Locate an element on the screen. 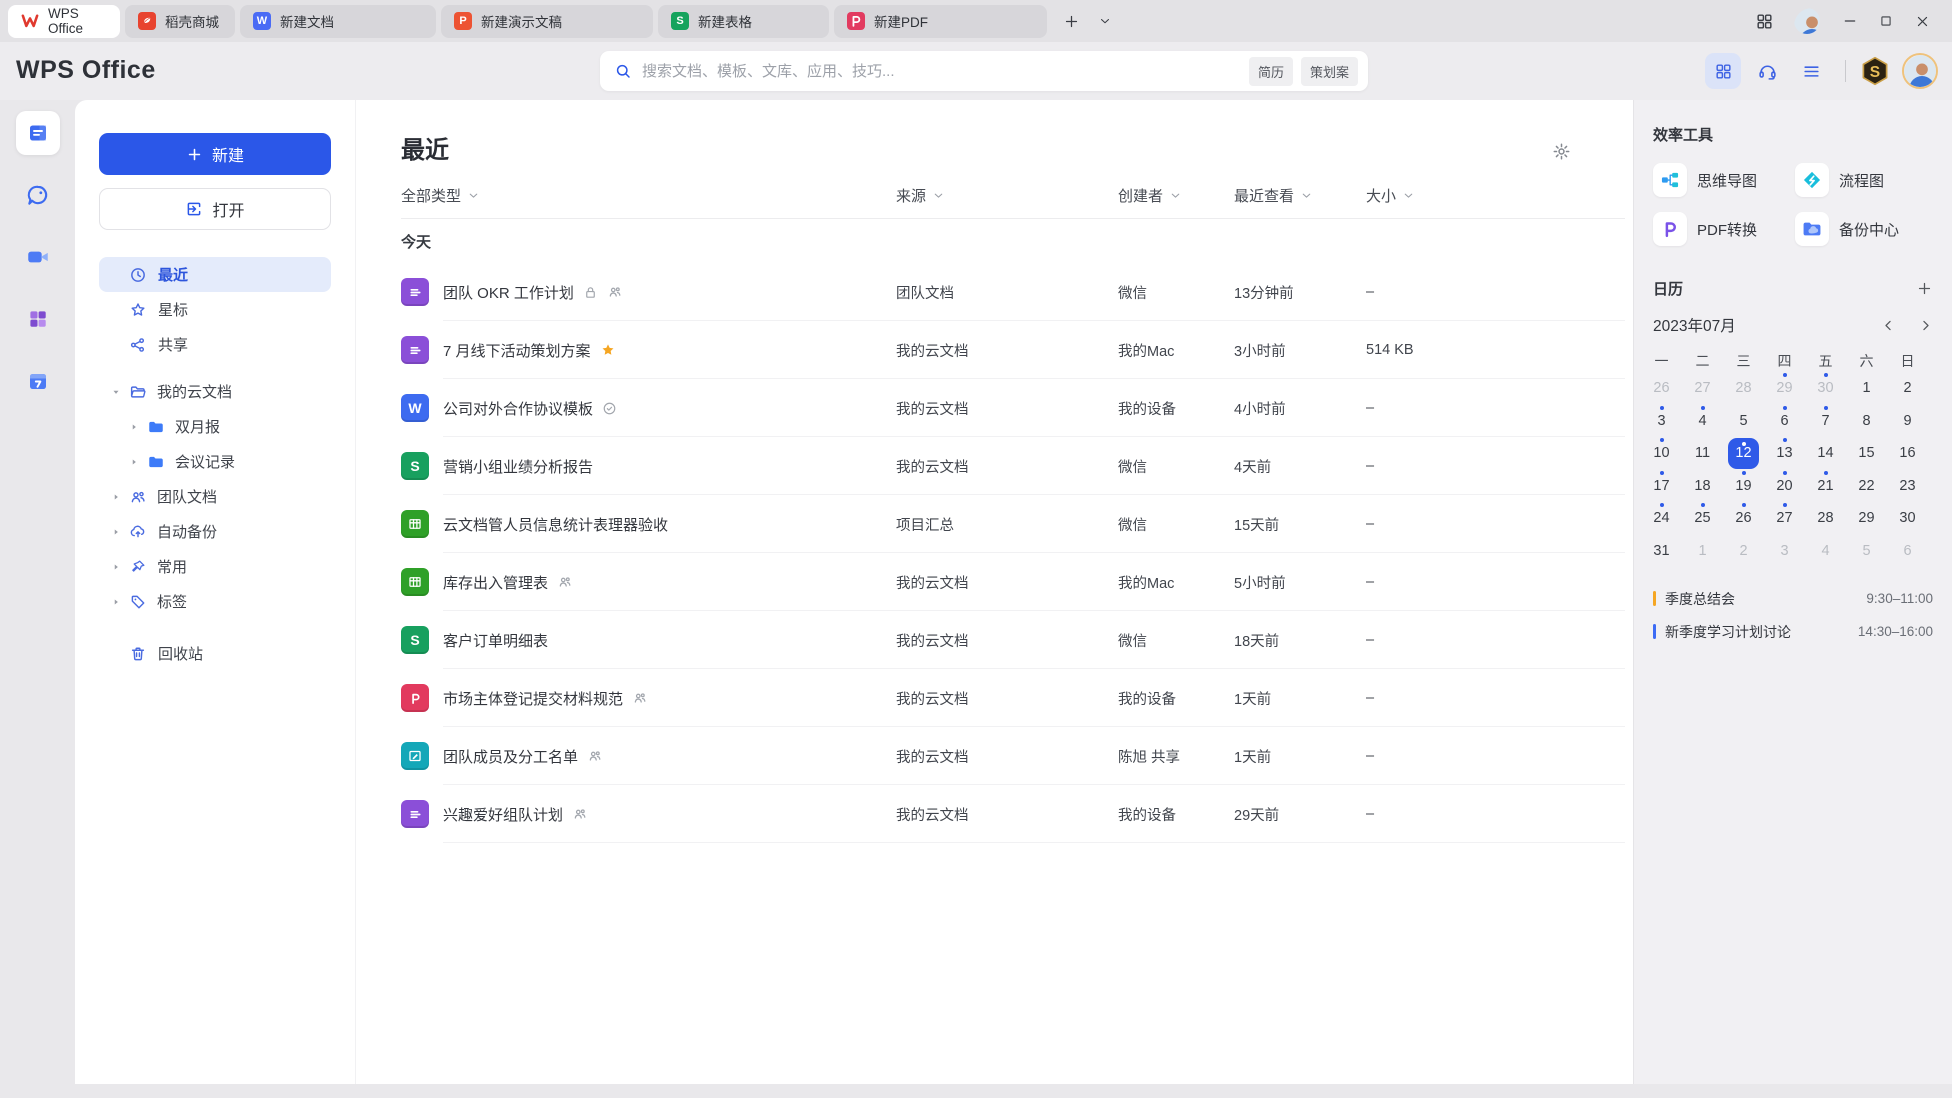  app-tab-new-ppt: P 新建演示文稿 is located at coordinates (547, 21).